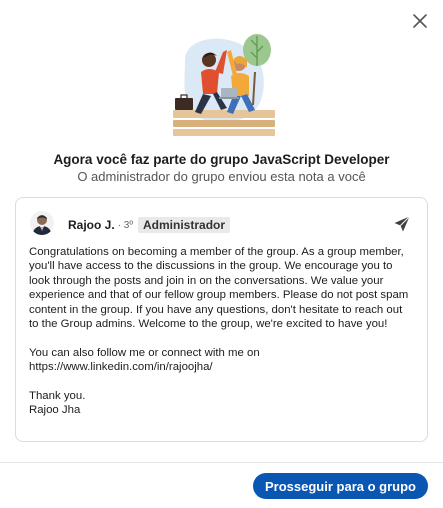 The image size is (443, 508). What do you see at coordinates (55, 410) in the screenshot?
I see `note-paragraph-signature: Rajoo Jha` at bounding box center [55, 410].